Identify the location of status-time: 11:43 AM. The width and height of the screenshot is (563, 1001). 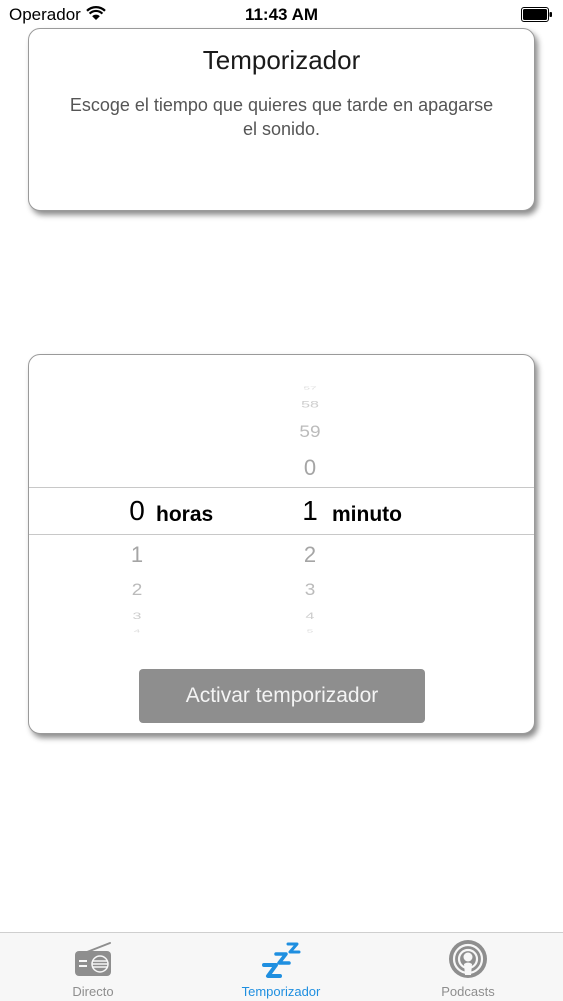
(281, 14).